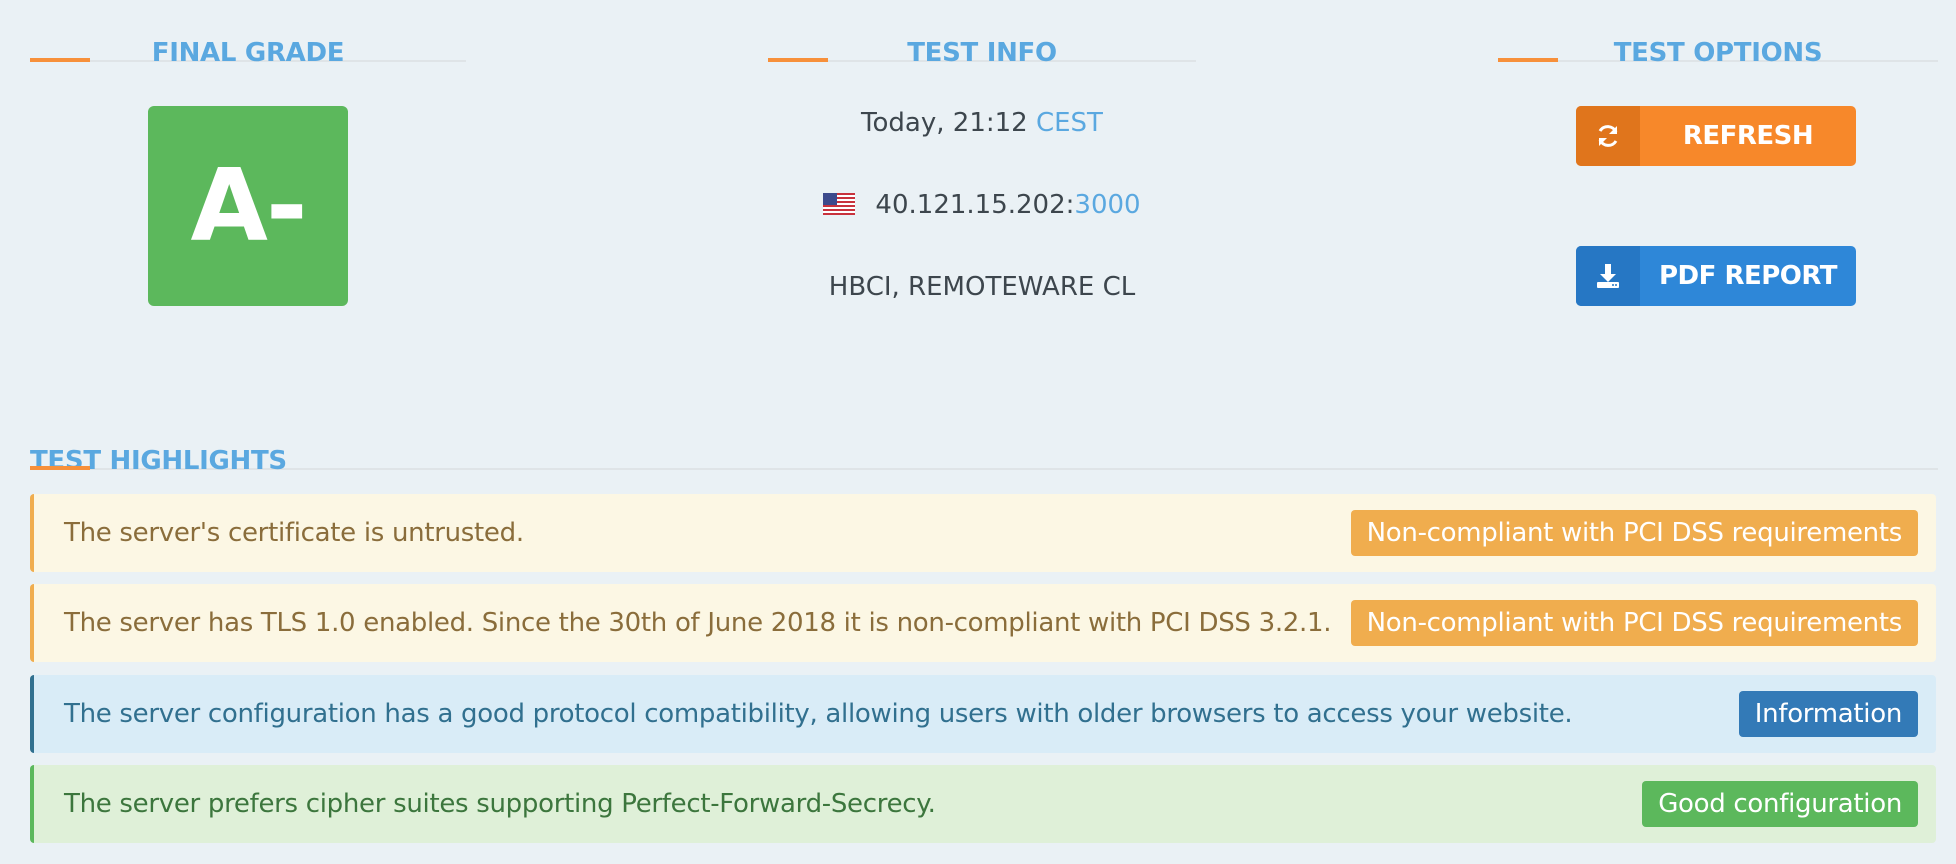 This screenshot has width=1956, height=864. I want to click on highlight-badge: Information, so click(1828, 714).